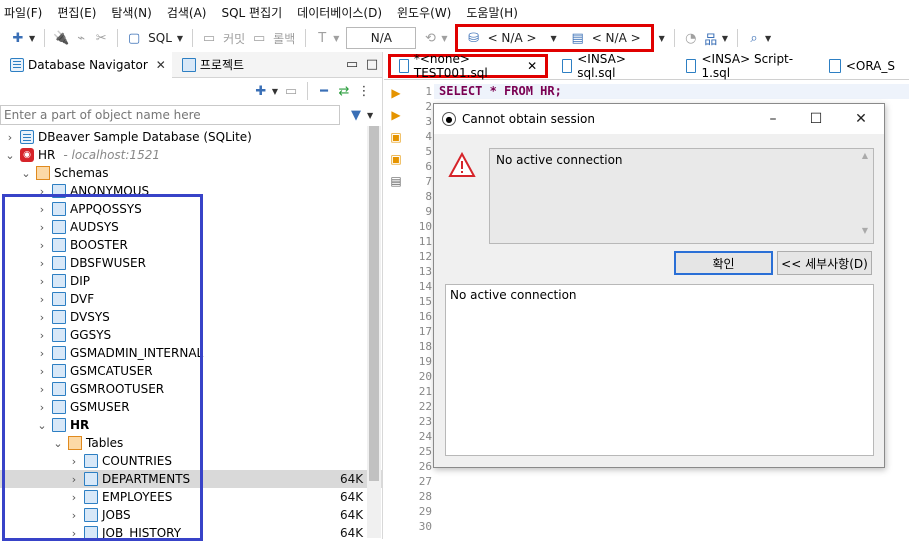 Image resolution: width=909 pixels, height=542 pixels. I want to click on rollback-button: 롤백, so click(284, 38).